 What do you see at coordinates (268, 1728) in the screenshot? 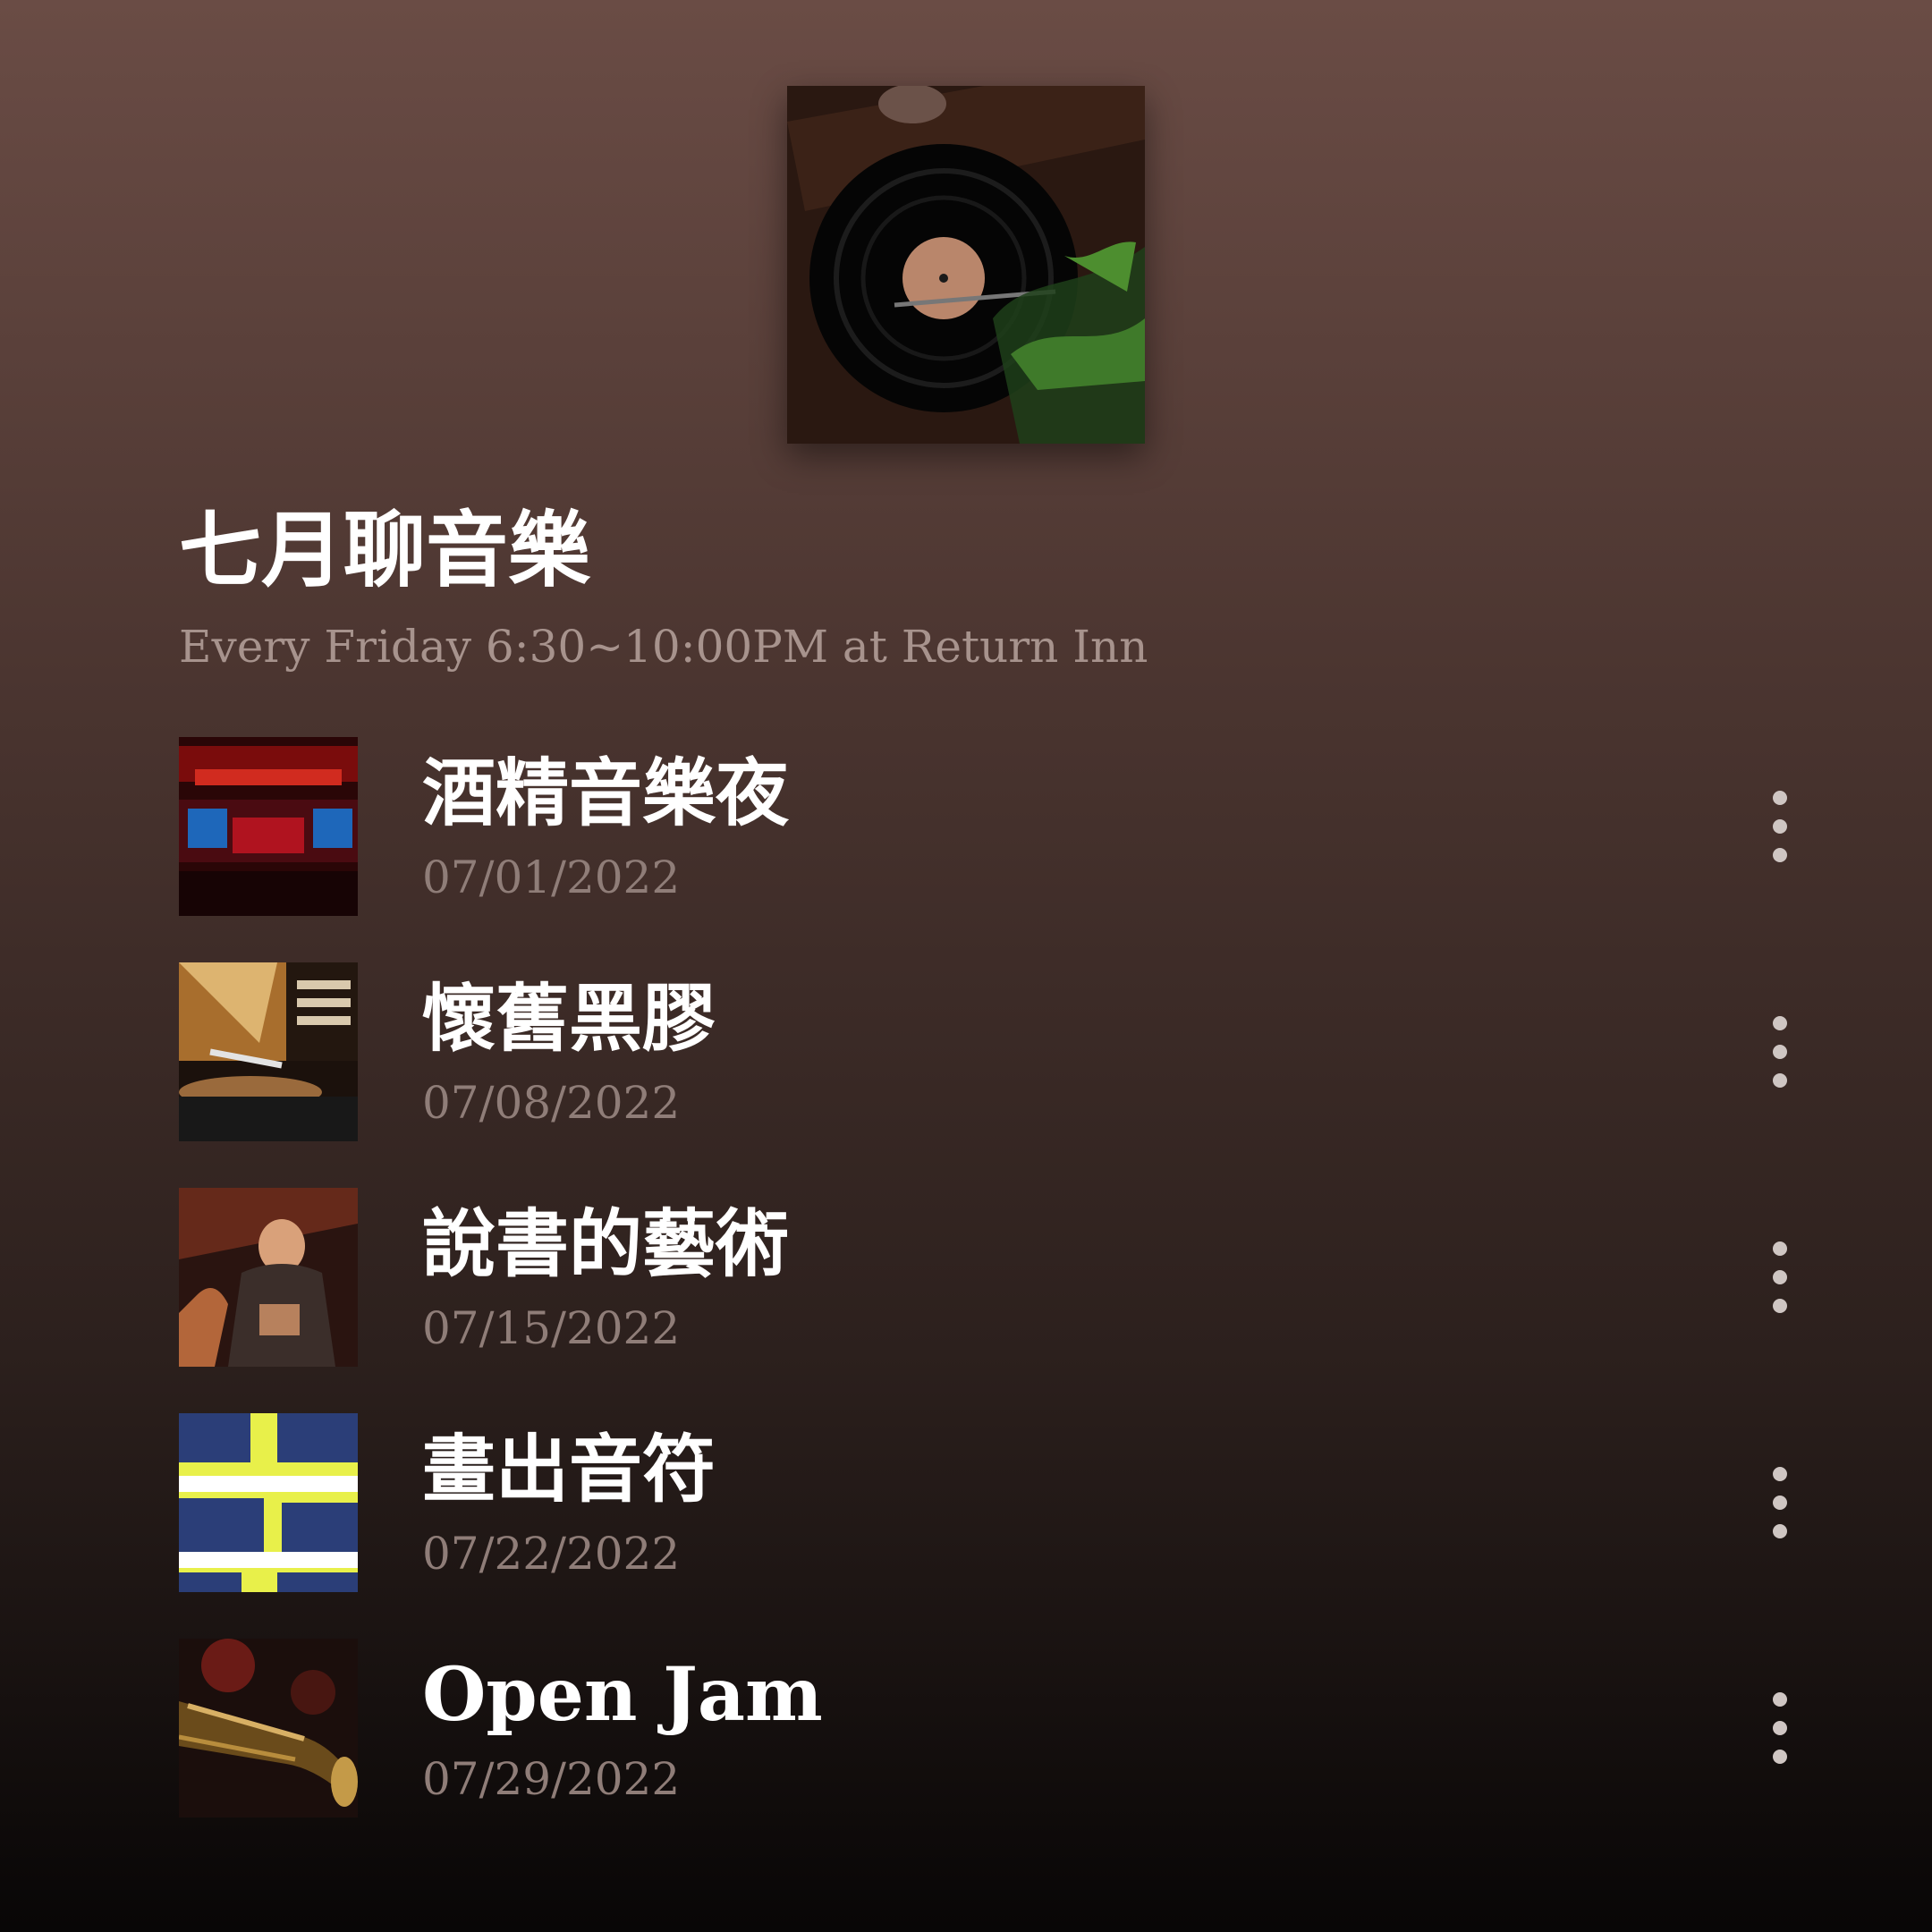
I see `trumpet-thumbnail` at bounding box center [268, 1728].